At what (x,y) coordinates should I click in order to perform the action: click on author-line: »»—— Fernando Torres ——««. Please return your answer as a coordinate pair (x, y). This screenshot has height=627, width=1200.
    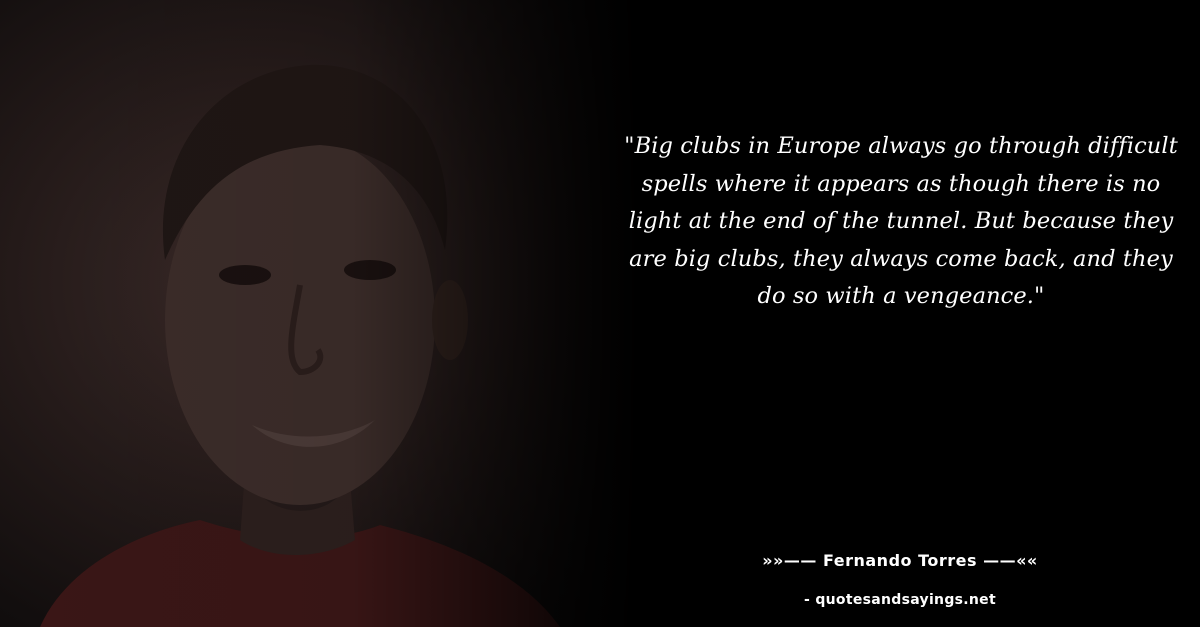
    Looking at the image, I should click on (900, 560).